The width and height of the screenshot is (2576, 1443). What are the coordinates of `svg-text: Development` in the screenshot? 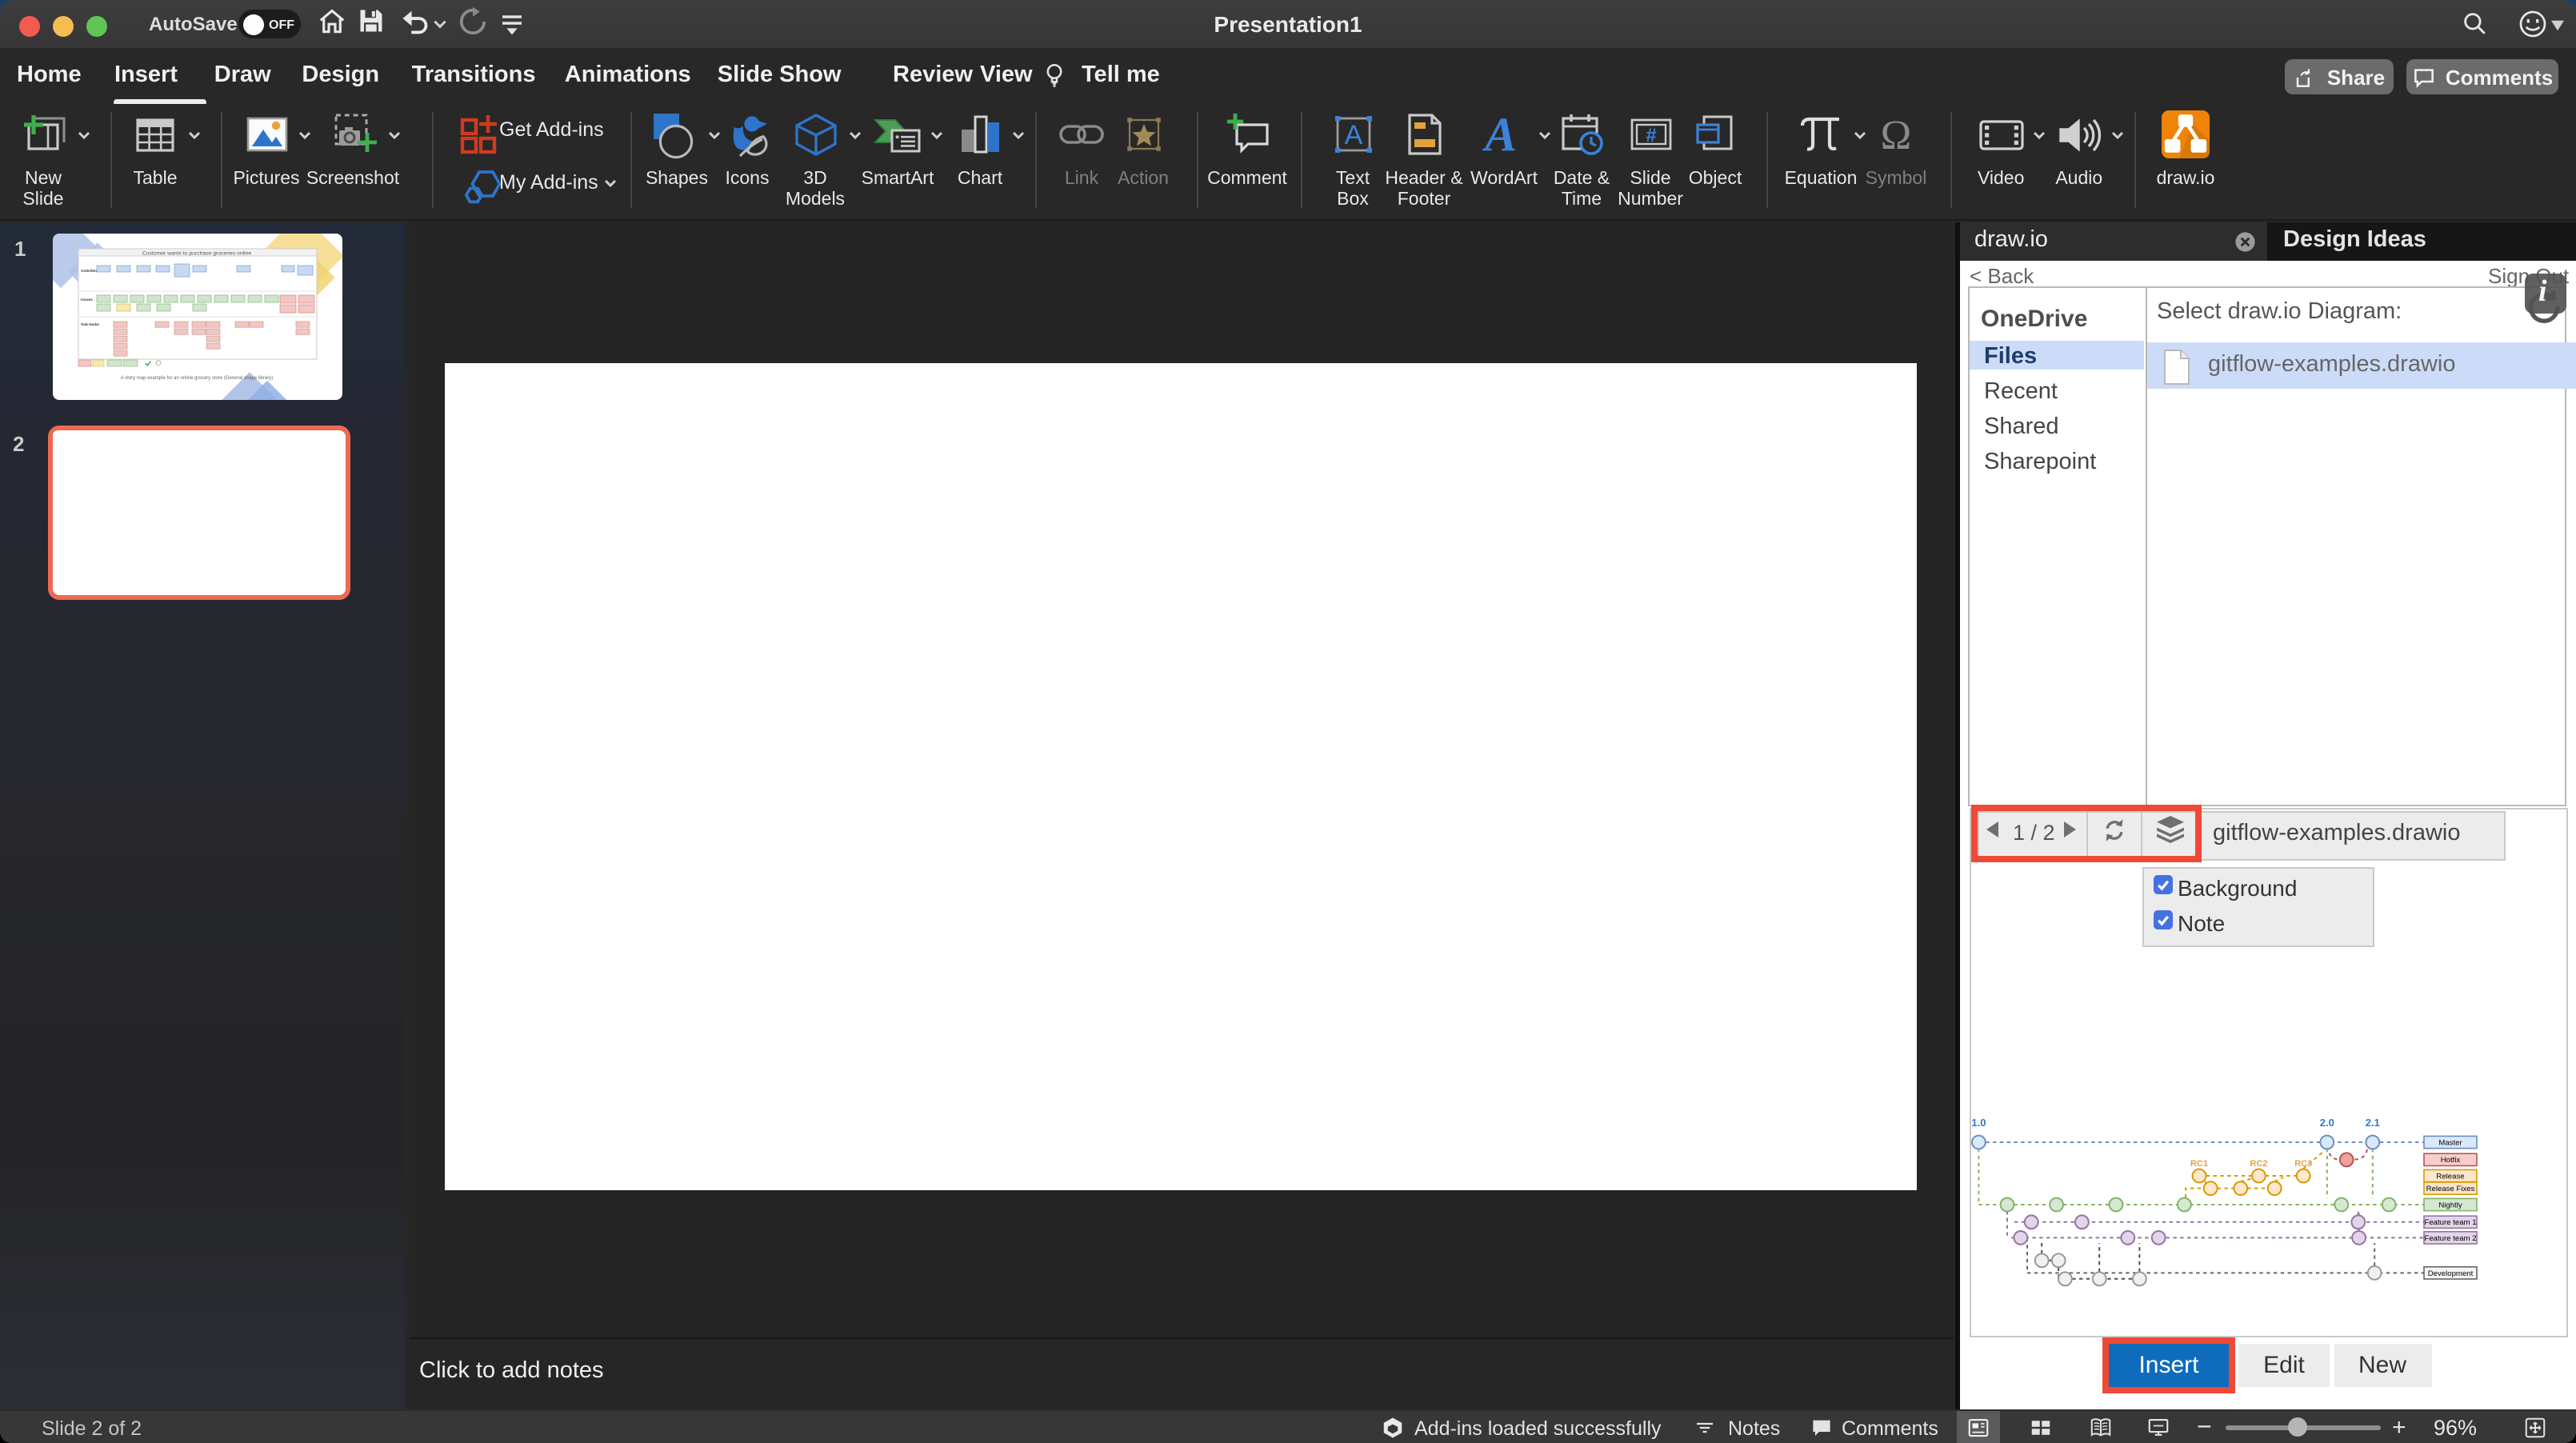 It's located at (2451, 1273).